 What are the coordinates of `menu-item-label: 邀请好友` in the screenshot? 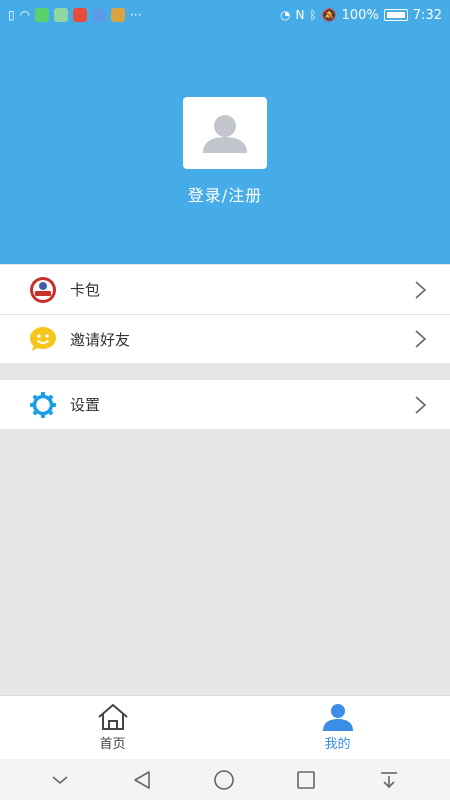 It's located at (100, 339).